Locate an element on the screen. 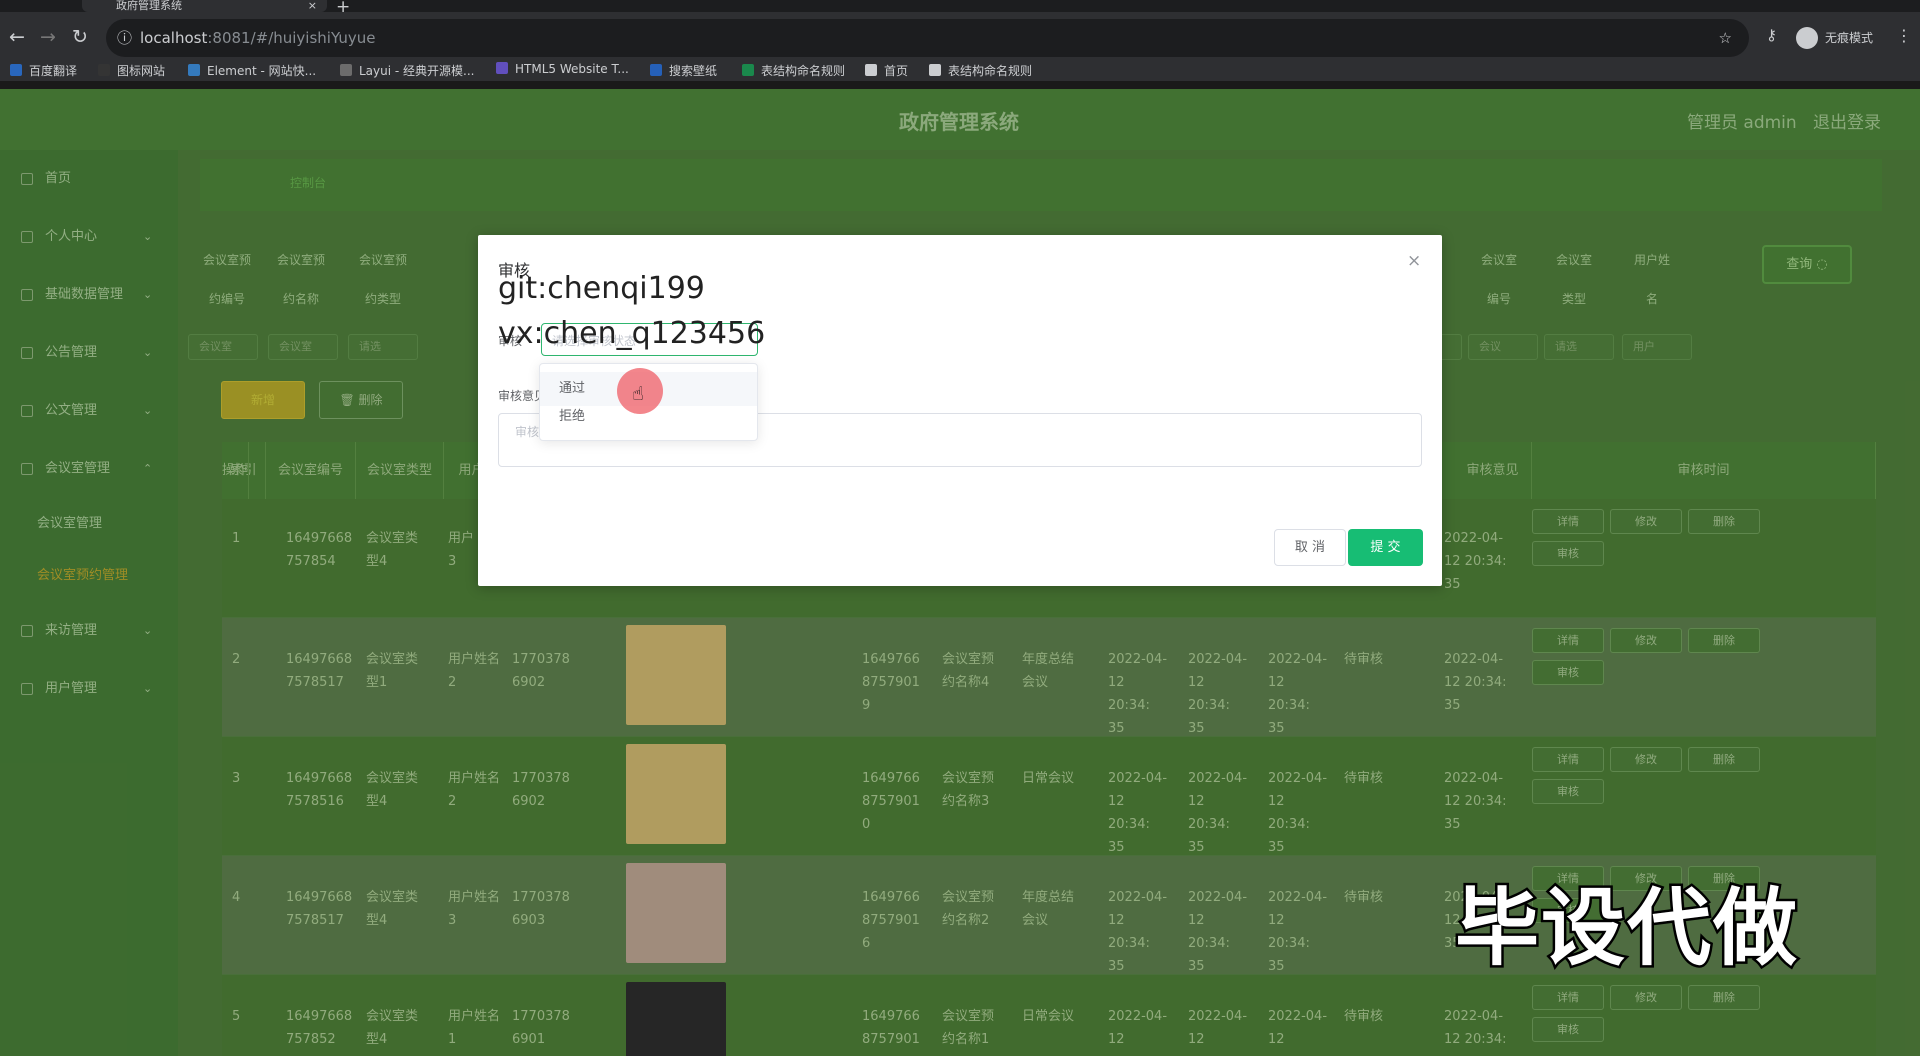 The width and height of the screenshot is (1920, 1056). watermark-git: git:chenqi199 is located at coordinates (601, 288).